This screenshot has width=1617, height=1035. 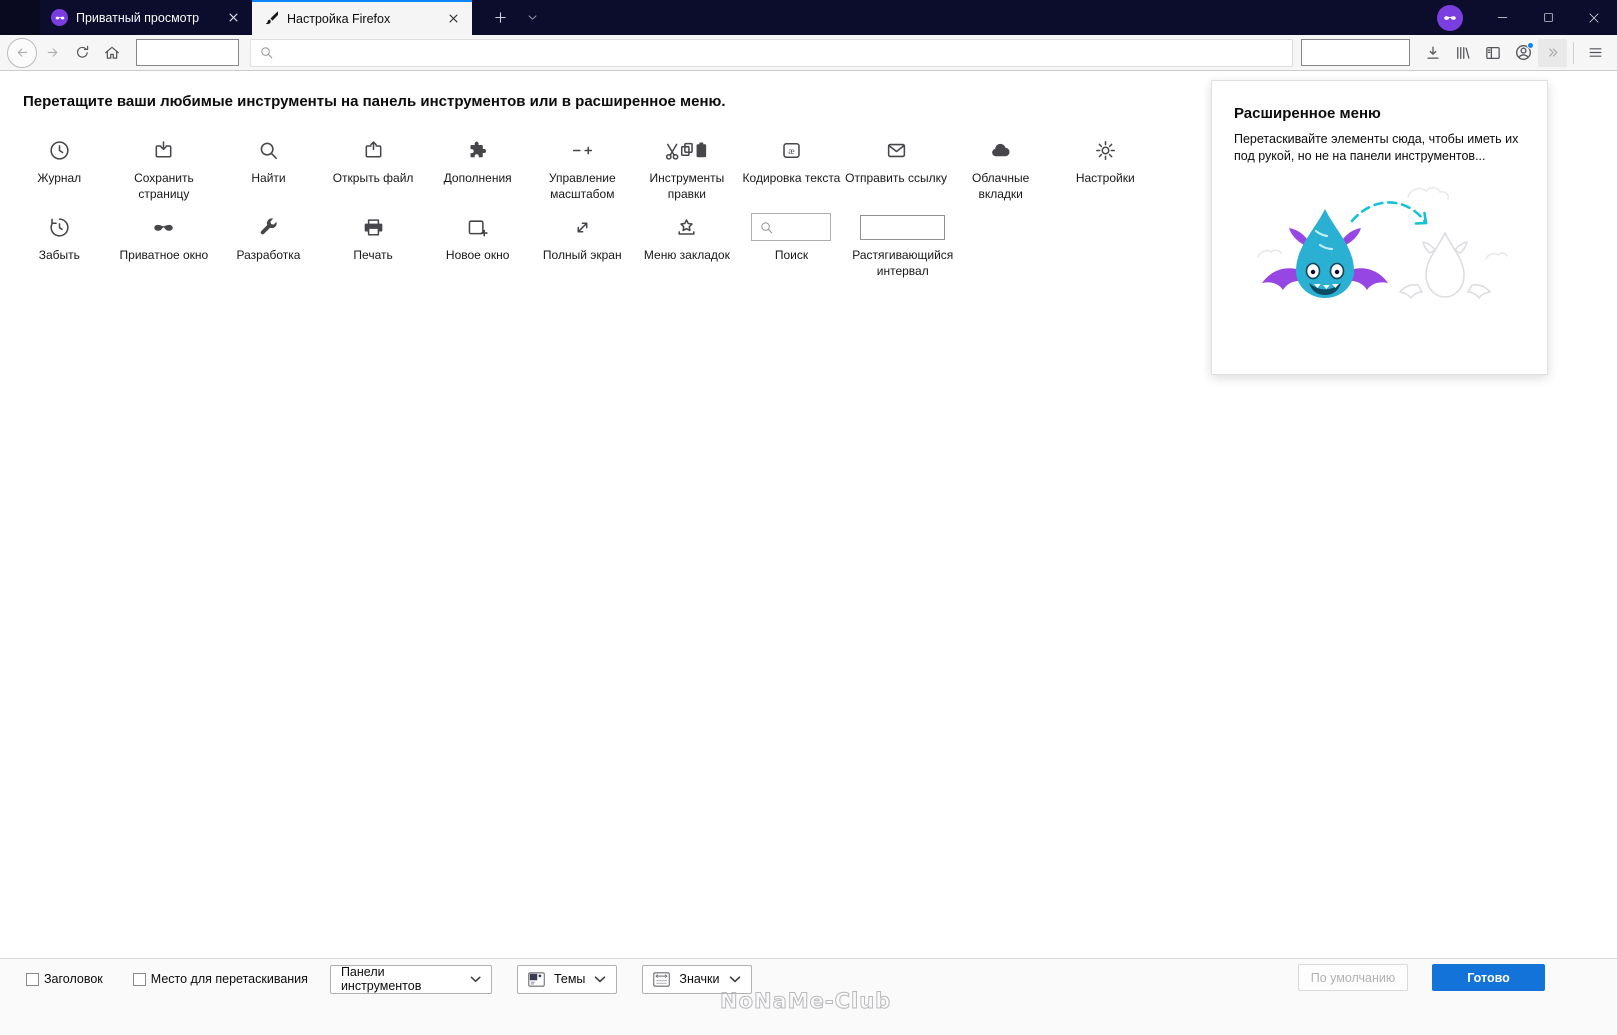 I want to click on titlebar-controls, so click(x=1527, y=17).